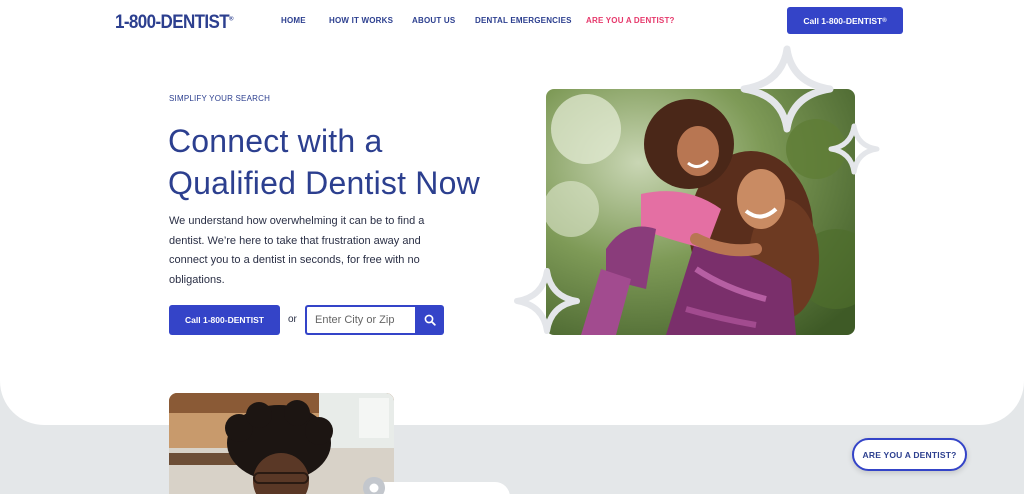  I want to click on nav-home: HOME, so click(293, 20).